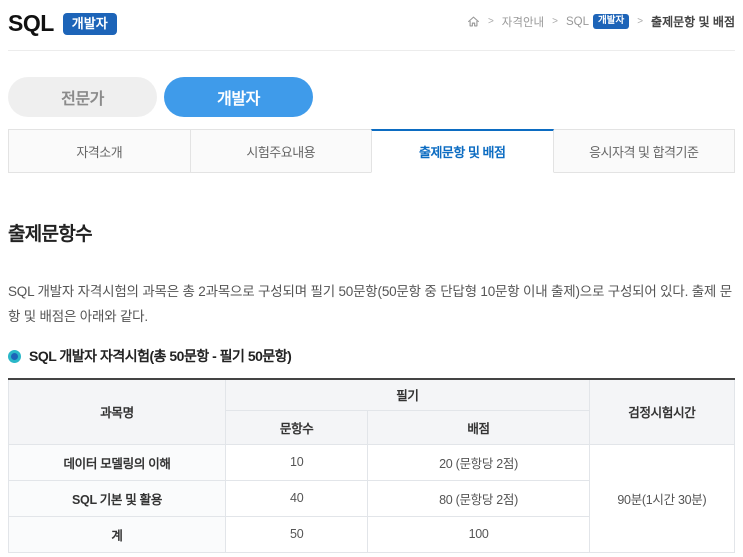  I want to click on section-tab-bar: 자격소개 시험주요내용 출제문항 및 배점 응시자격 및 합격기준, so click(371, 151).